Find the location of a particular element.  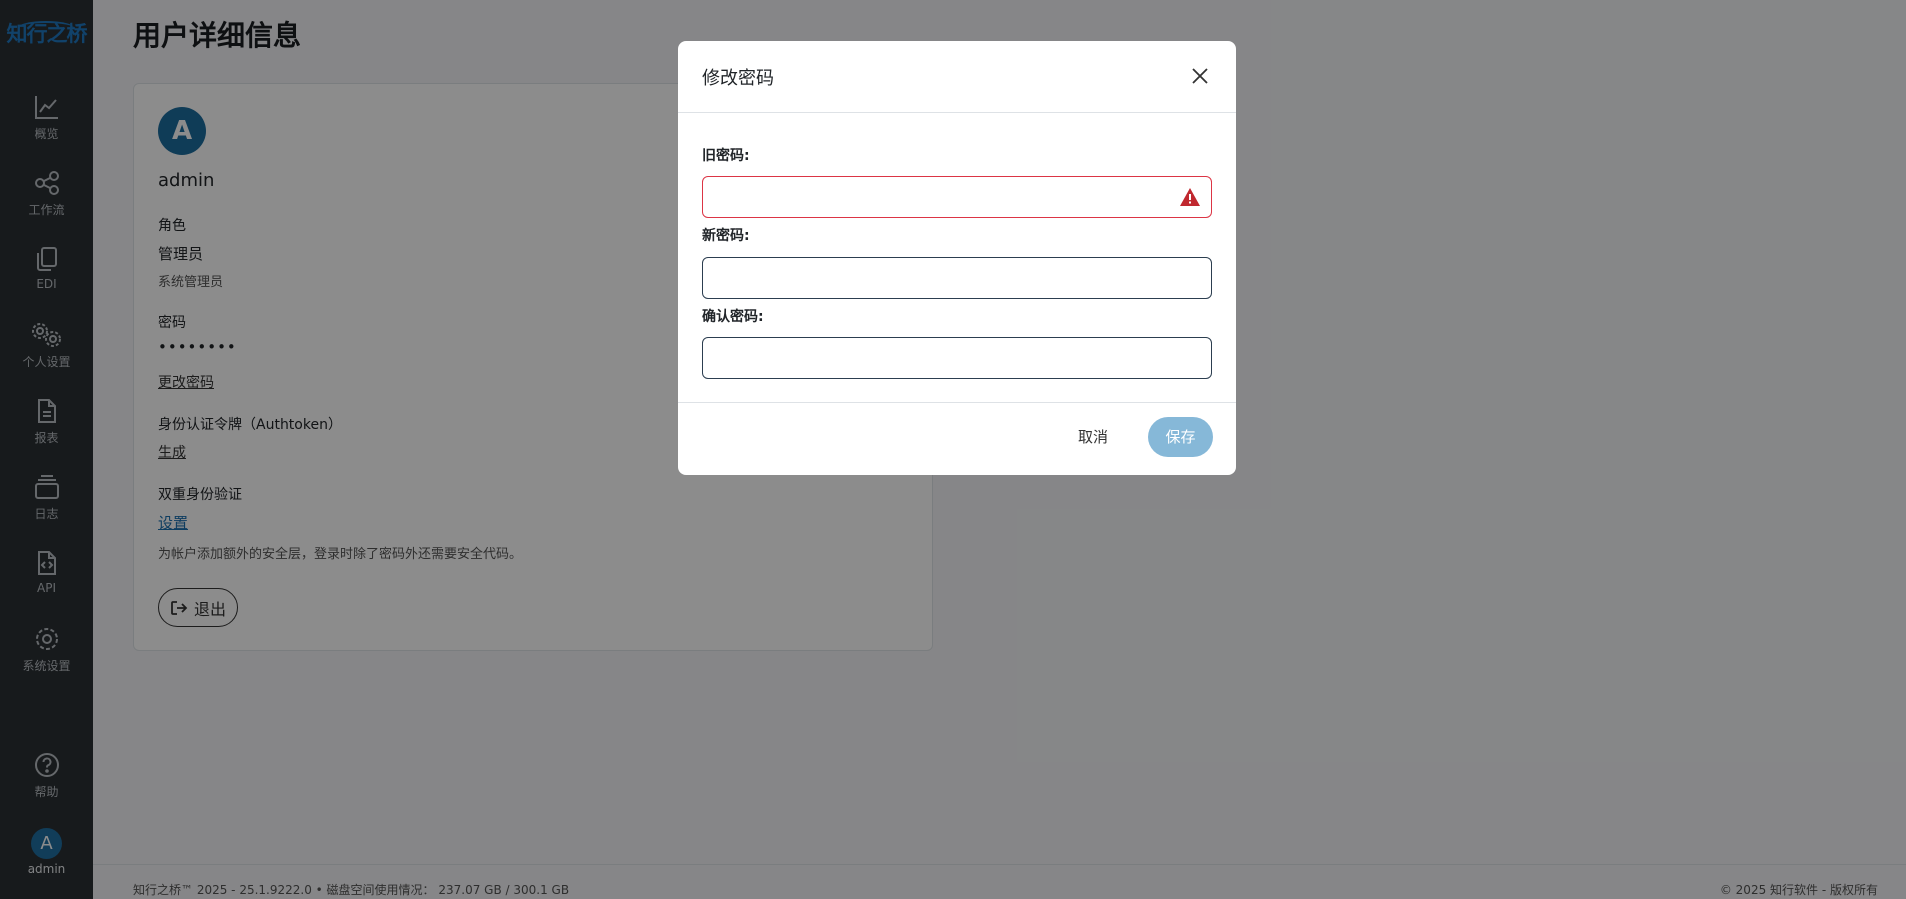

modal-header: 修改密码 is located at coordinates (957, 77).